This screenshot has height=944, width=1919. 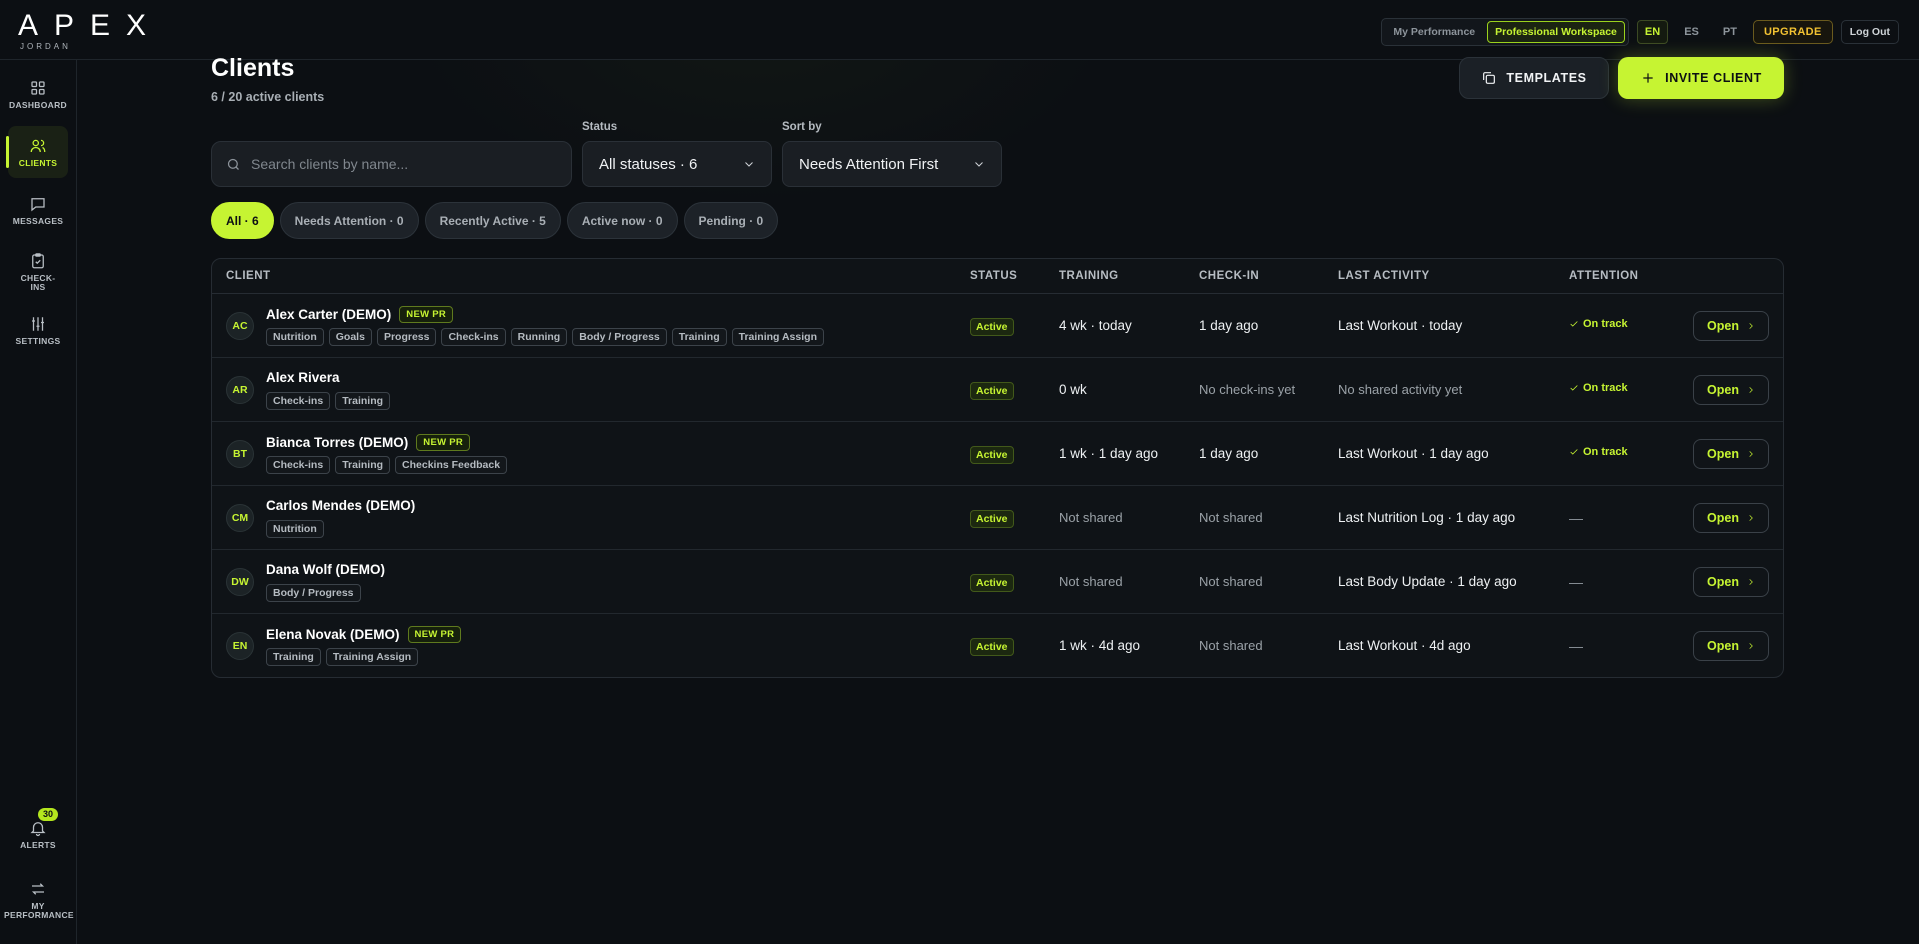 What do you see at coordinates (325, 569) in the screenshot?
I see `client-name: Dana Wolf (DEMO)` at bounding box center [325, 569].